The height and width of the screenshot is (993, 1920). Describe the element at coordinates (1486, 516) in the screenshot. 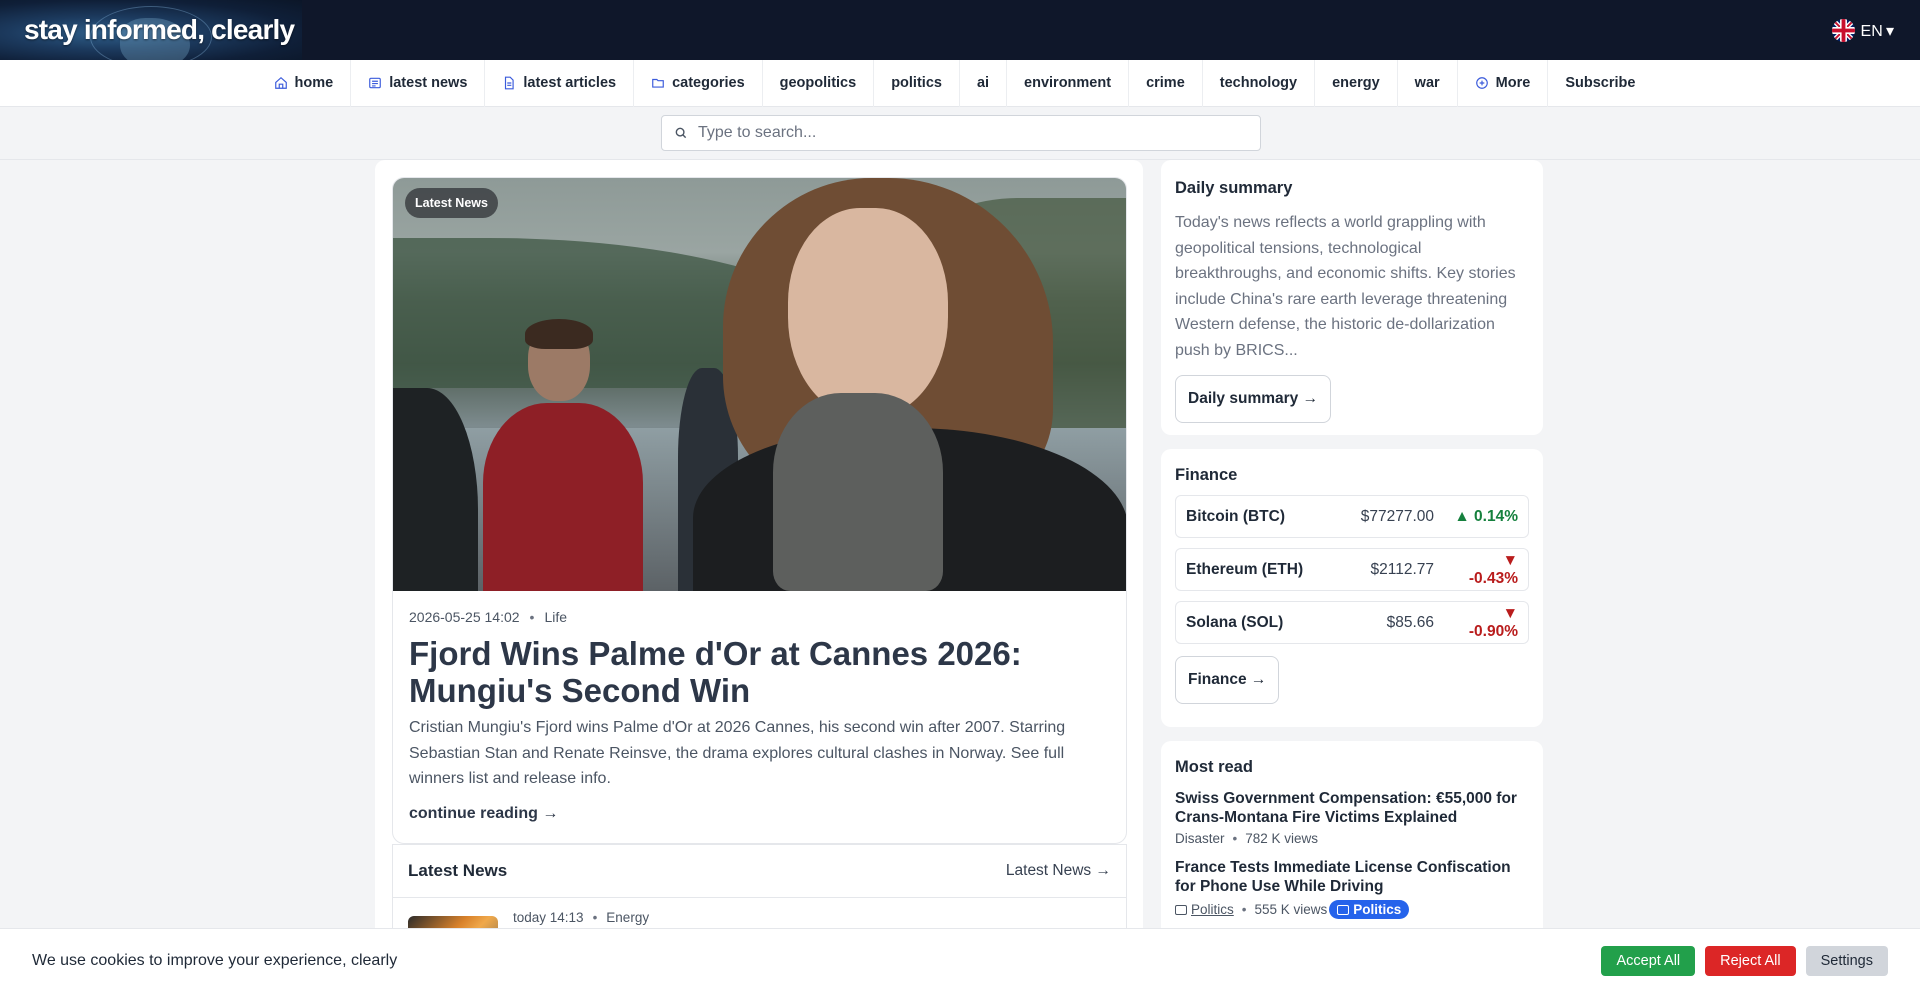

I see `coin-change: ▲ 0.14%` at that location.